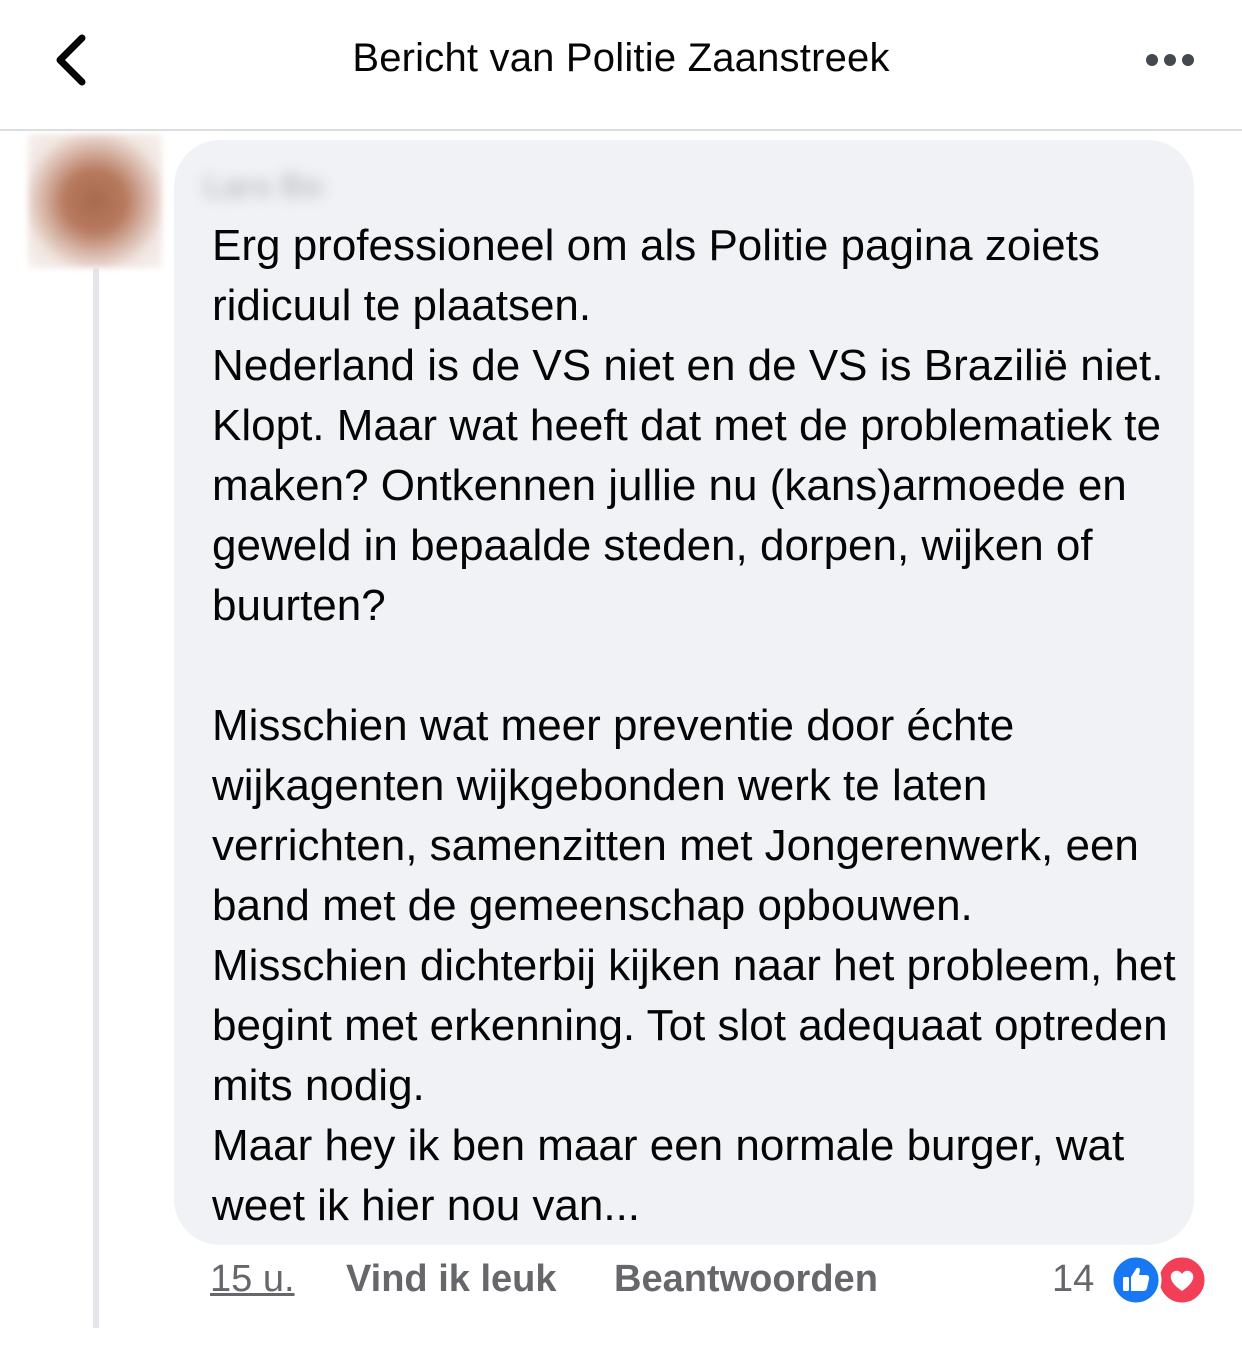 This screenshot has height=1350, width=1242. What do you see at coordinates (746, 1279) in the screenshot?
I see `reply-button: Beantwoorden` at bounding box center [746, 1279].